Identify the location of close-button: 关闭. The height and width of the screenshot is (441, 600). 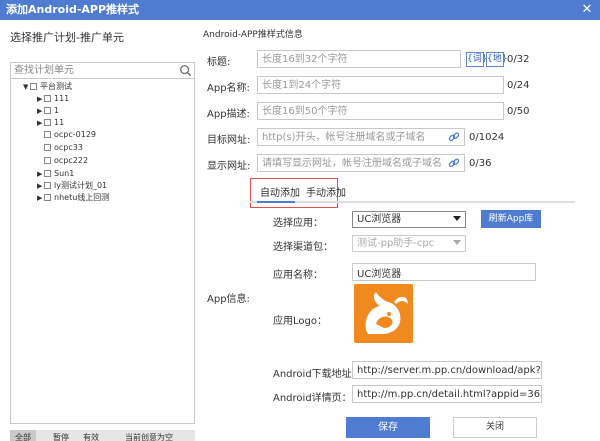
(495, 427).